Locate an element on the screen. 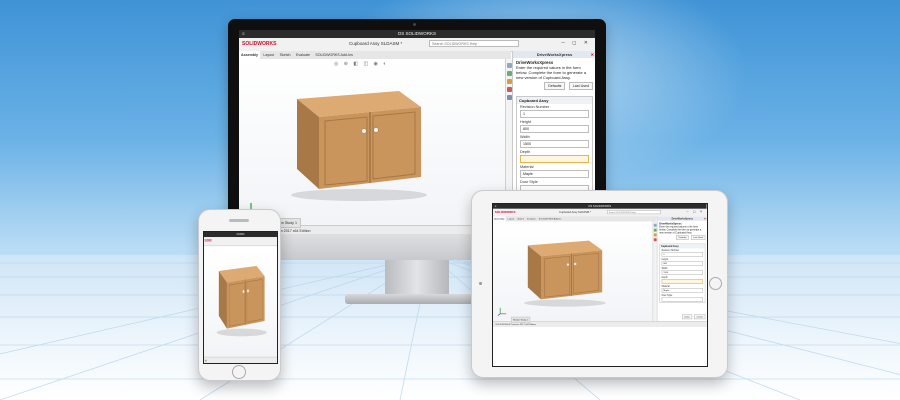 The image size is (900, 400). status-bar: Model is located at coordinates (240, 359).